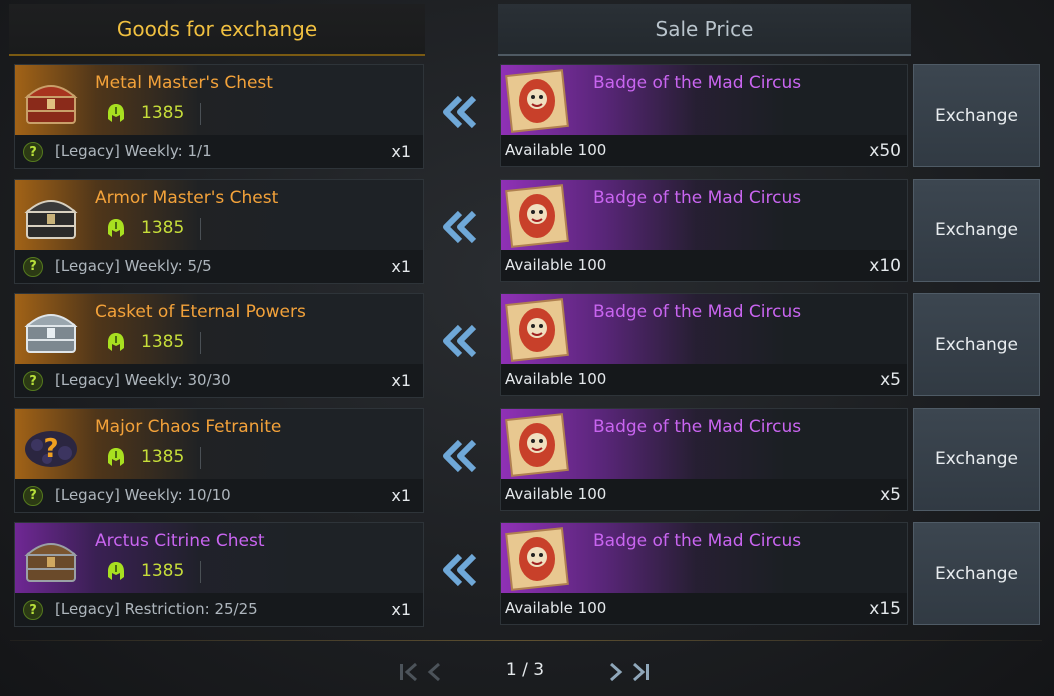 The height and width of the screenshot is (696, 1054). Describe the element at coordinates (217, 30) in the screenshot. I see `goods-header: Goods for exchange` at that location.